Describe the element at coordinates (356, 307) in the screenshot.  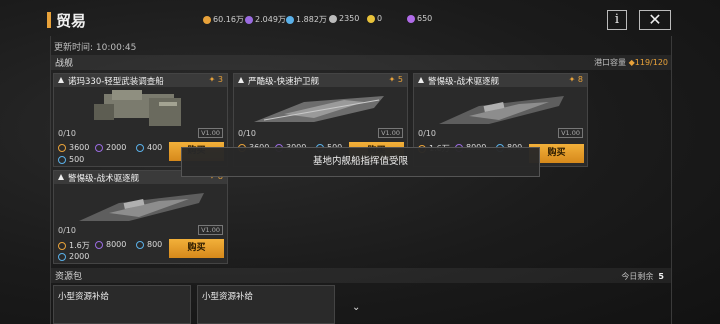
I see `chevron-down-icon: ⌄` at that location.